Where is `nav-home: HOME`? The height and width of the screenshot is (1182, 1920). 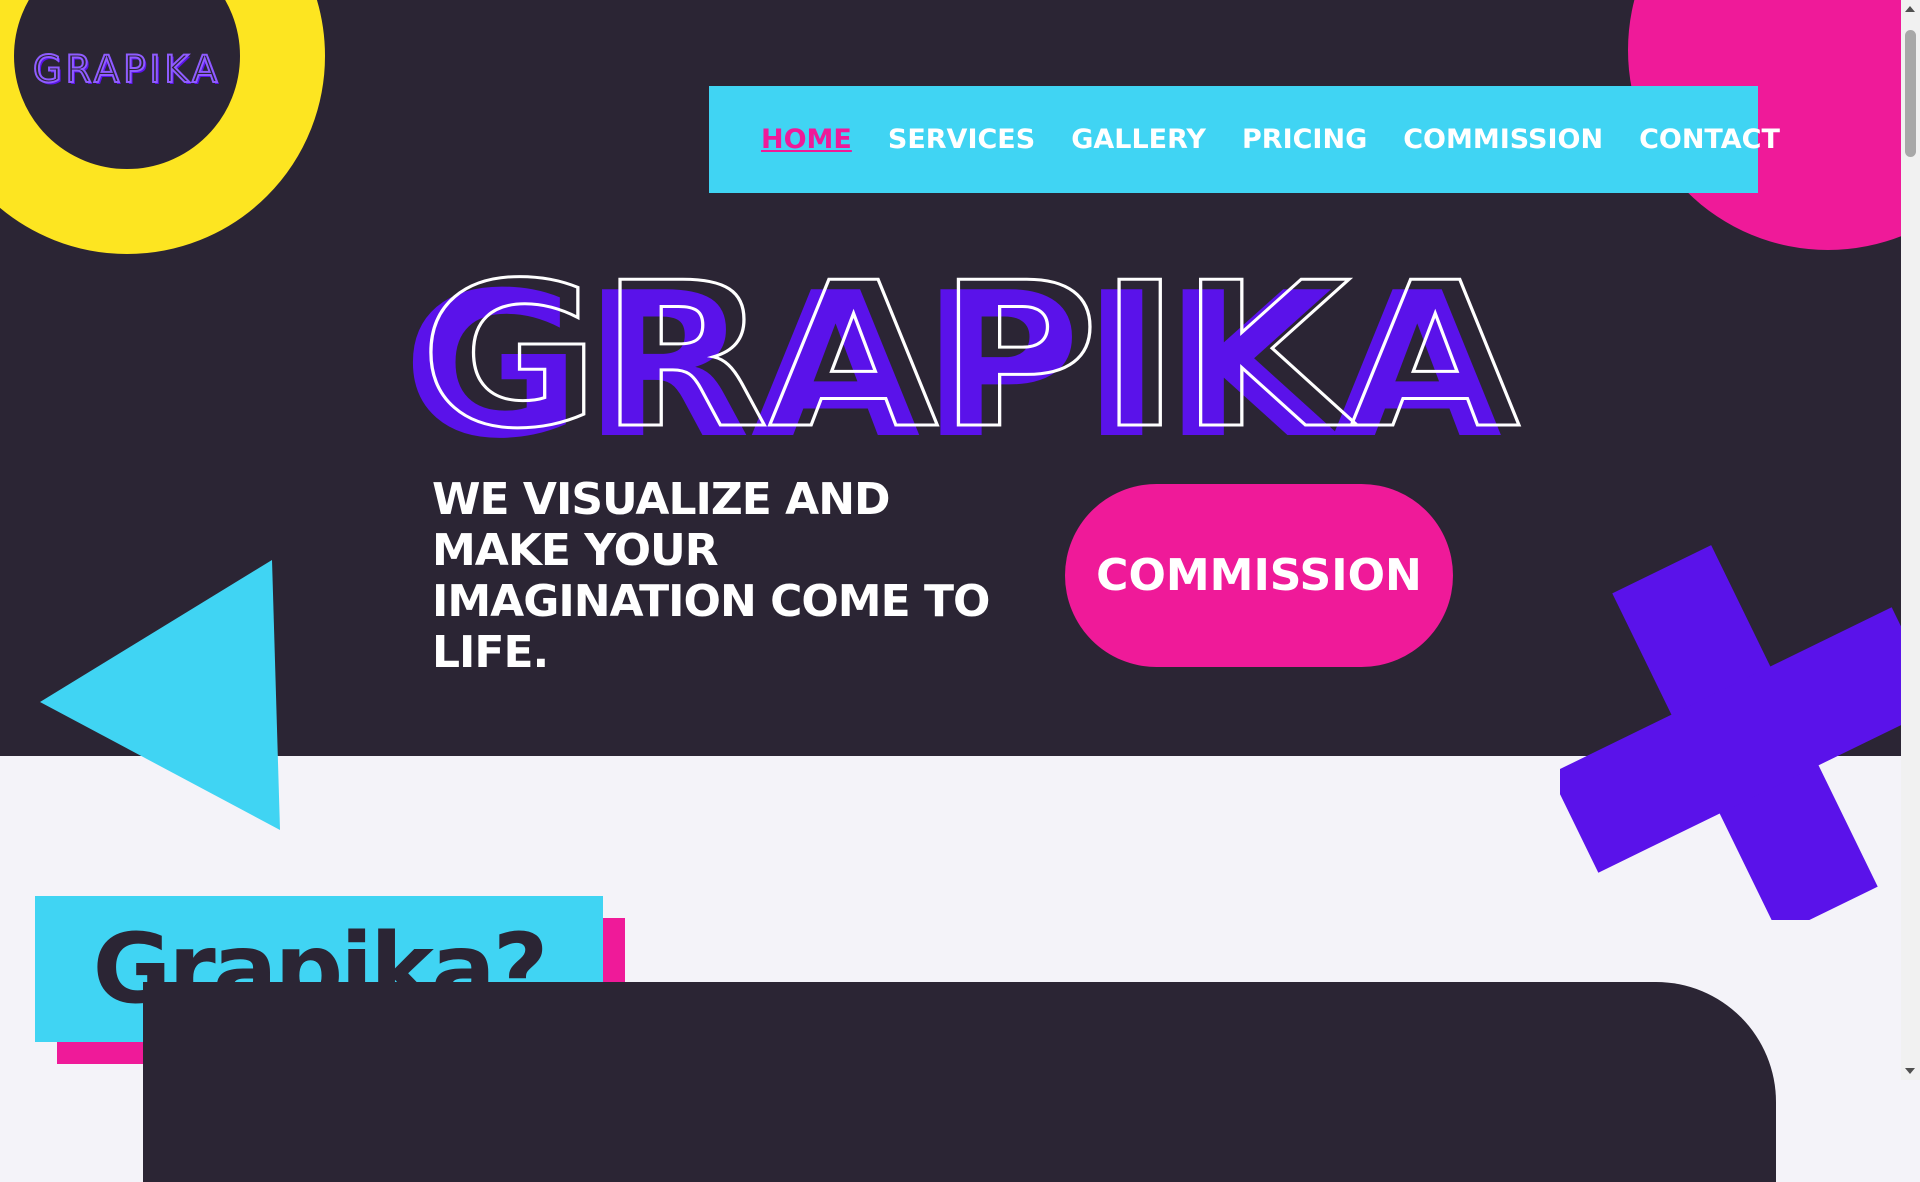
nav-home: HOME is located at coordinates (806, 139).